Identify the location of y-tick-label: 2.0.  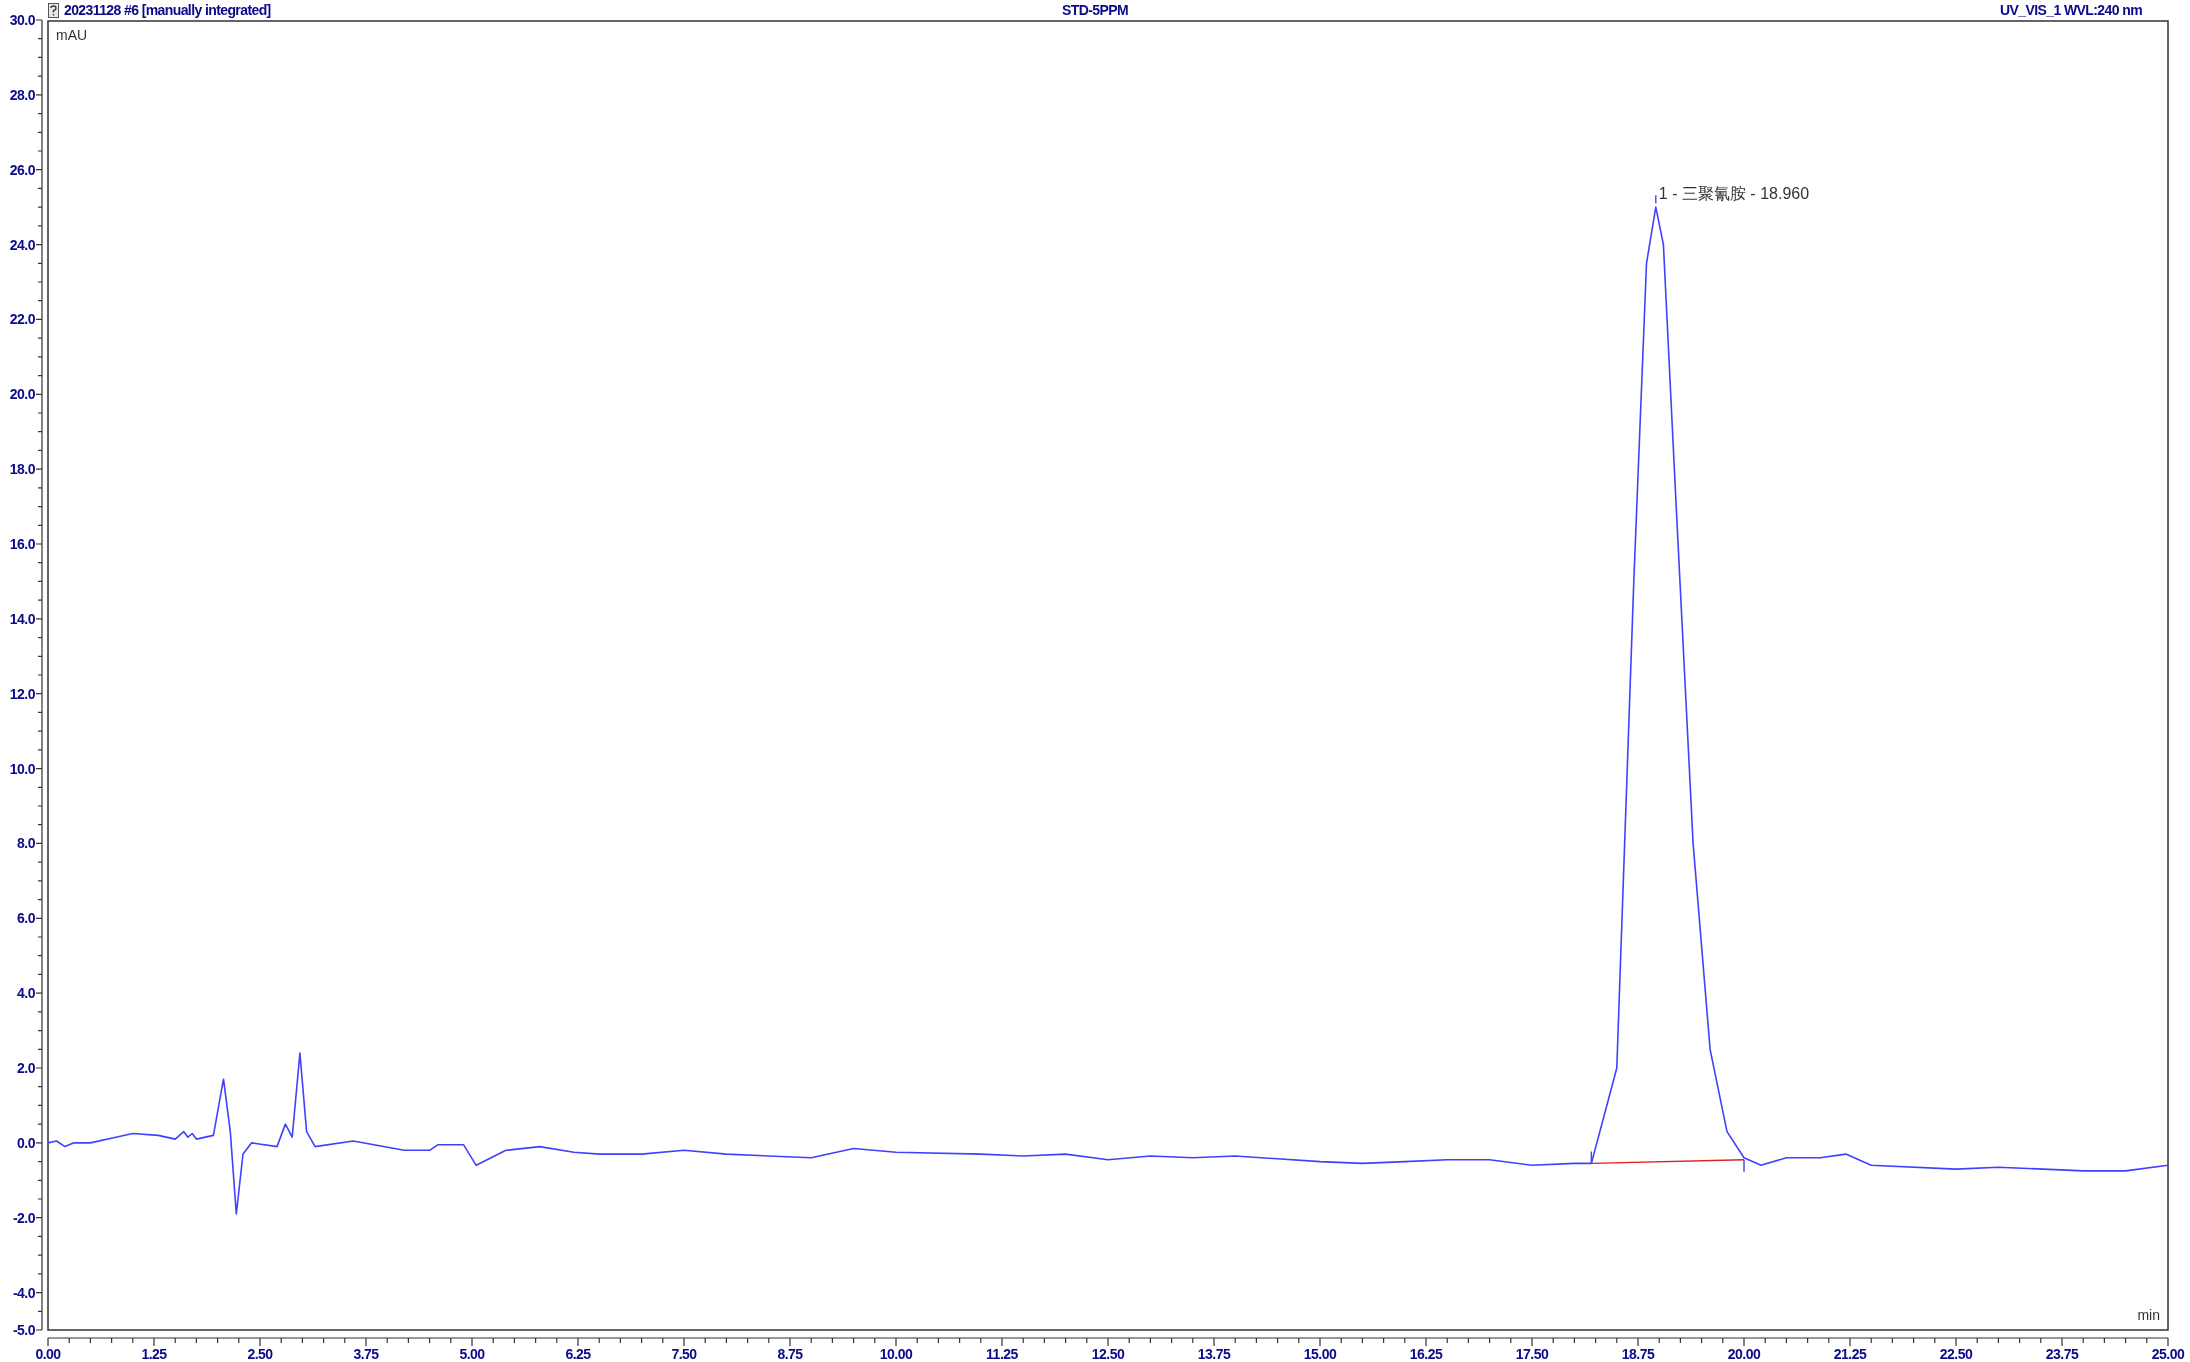
(26, 1068).